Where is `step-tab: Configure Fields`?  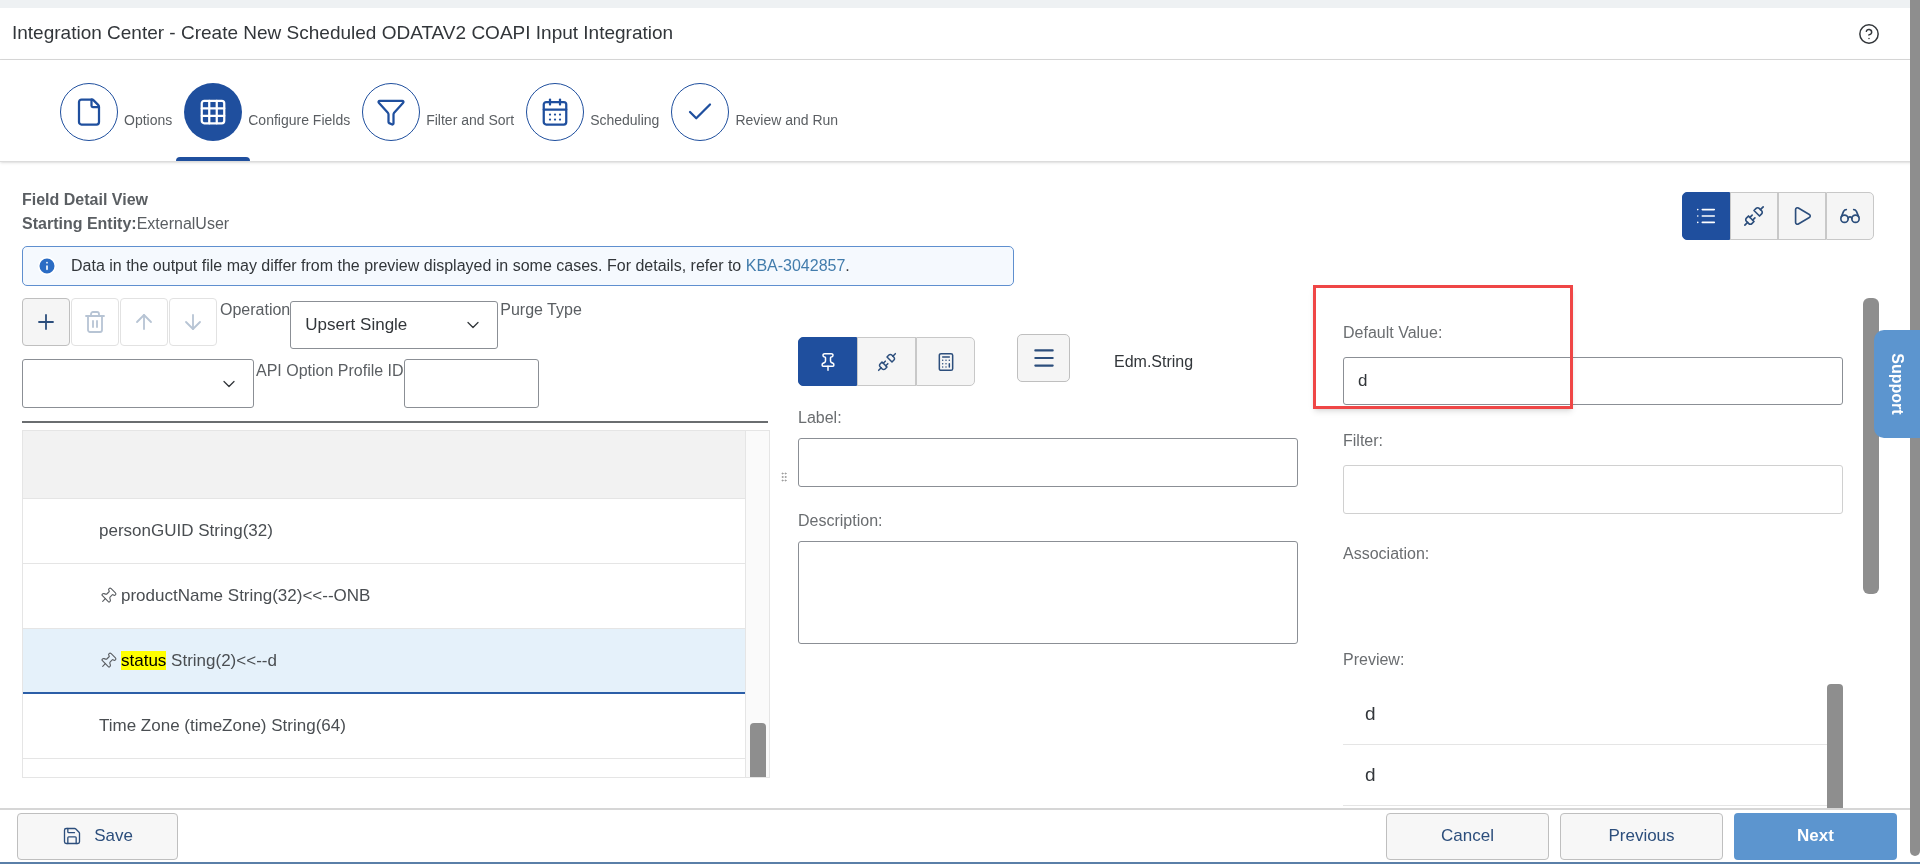
step-tab: Configure Fields is located at coordinates (263, 122).